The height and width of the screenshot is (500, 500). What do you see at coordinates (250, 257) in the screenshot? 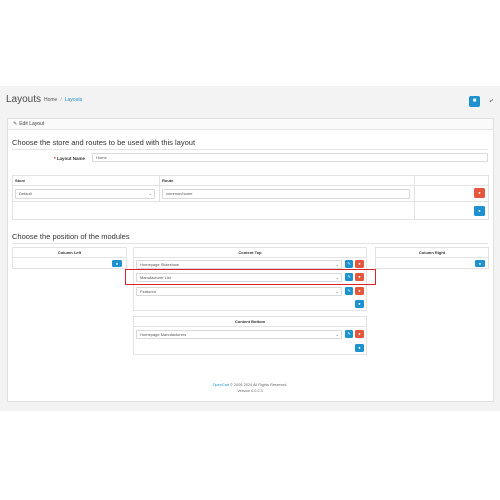
I see `content-top-divider` at bounding box center [250, 257].